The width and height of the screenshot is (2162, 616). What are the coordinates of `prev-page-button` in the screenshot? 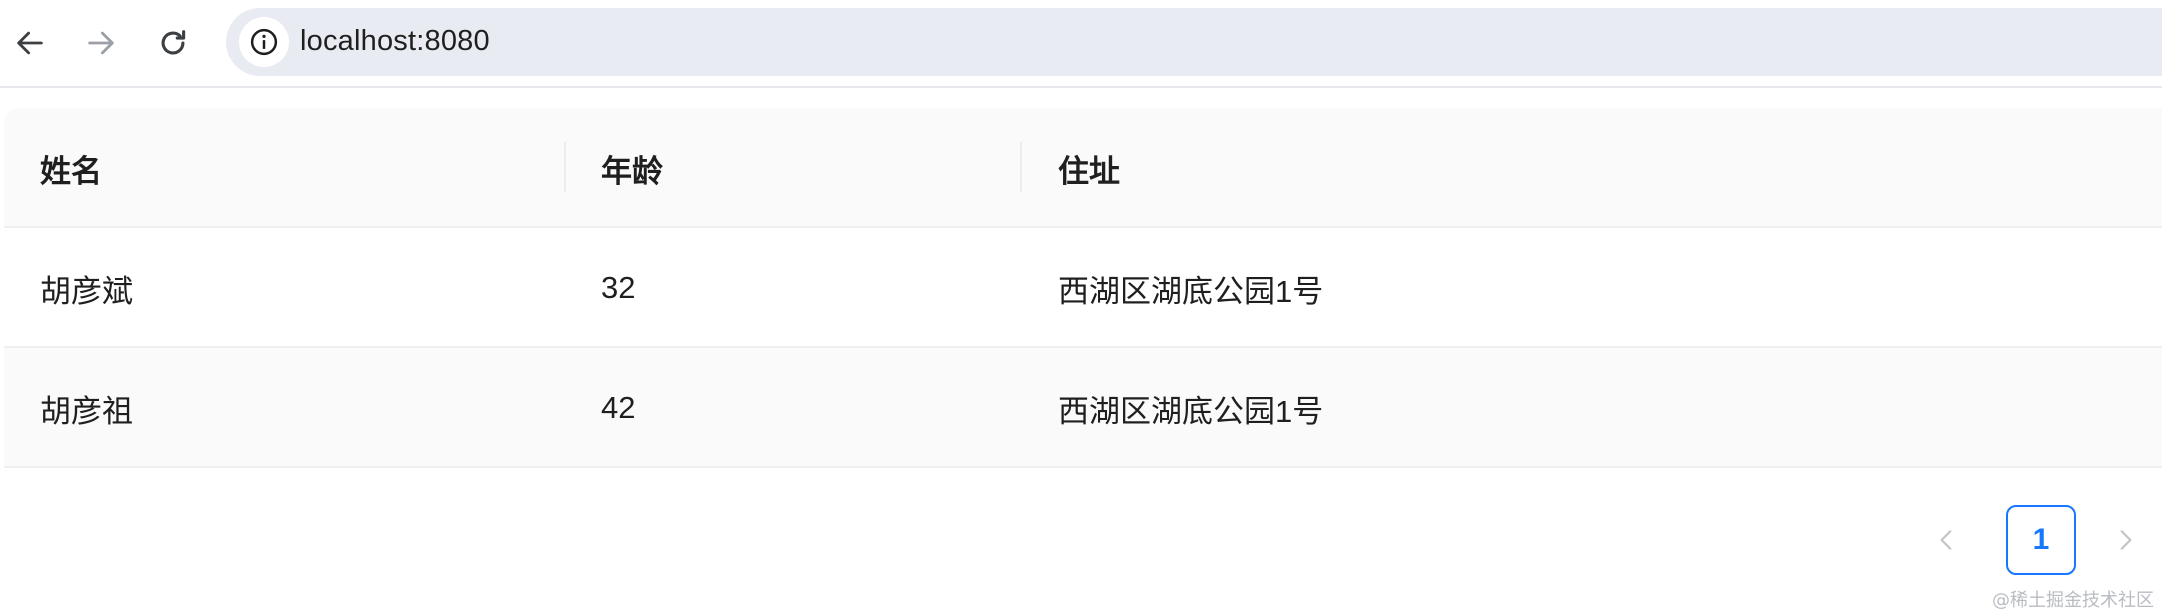 It's located at (1947, 540).